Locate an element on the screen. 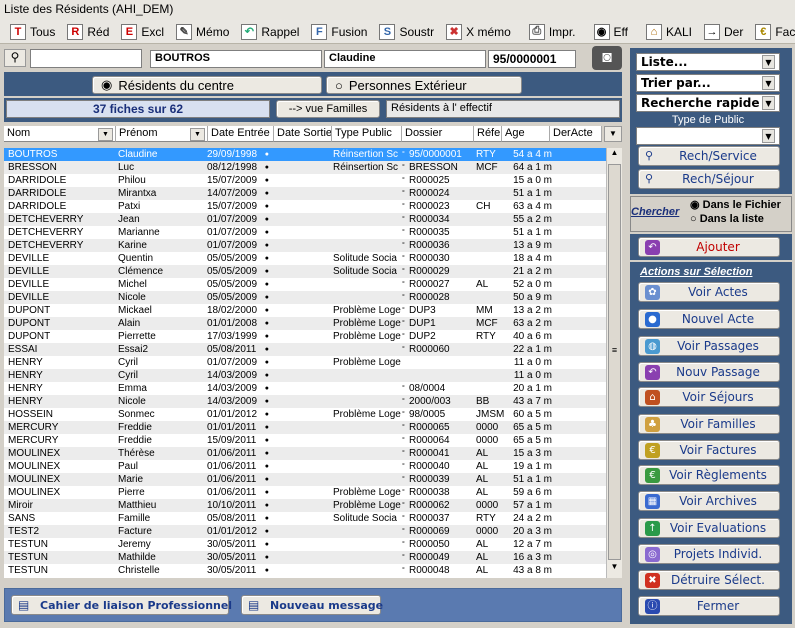 The image size is (795, 628). radio-dans-fichier: ◉ Dans le Fichier is located at coordinates (735, 204).